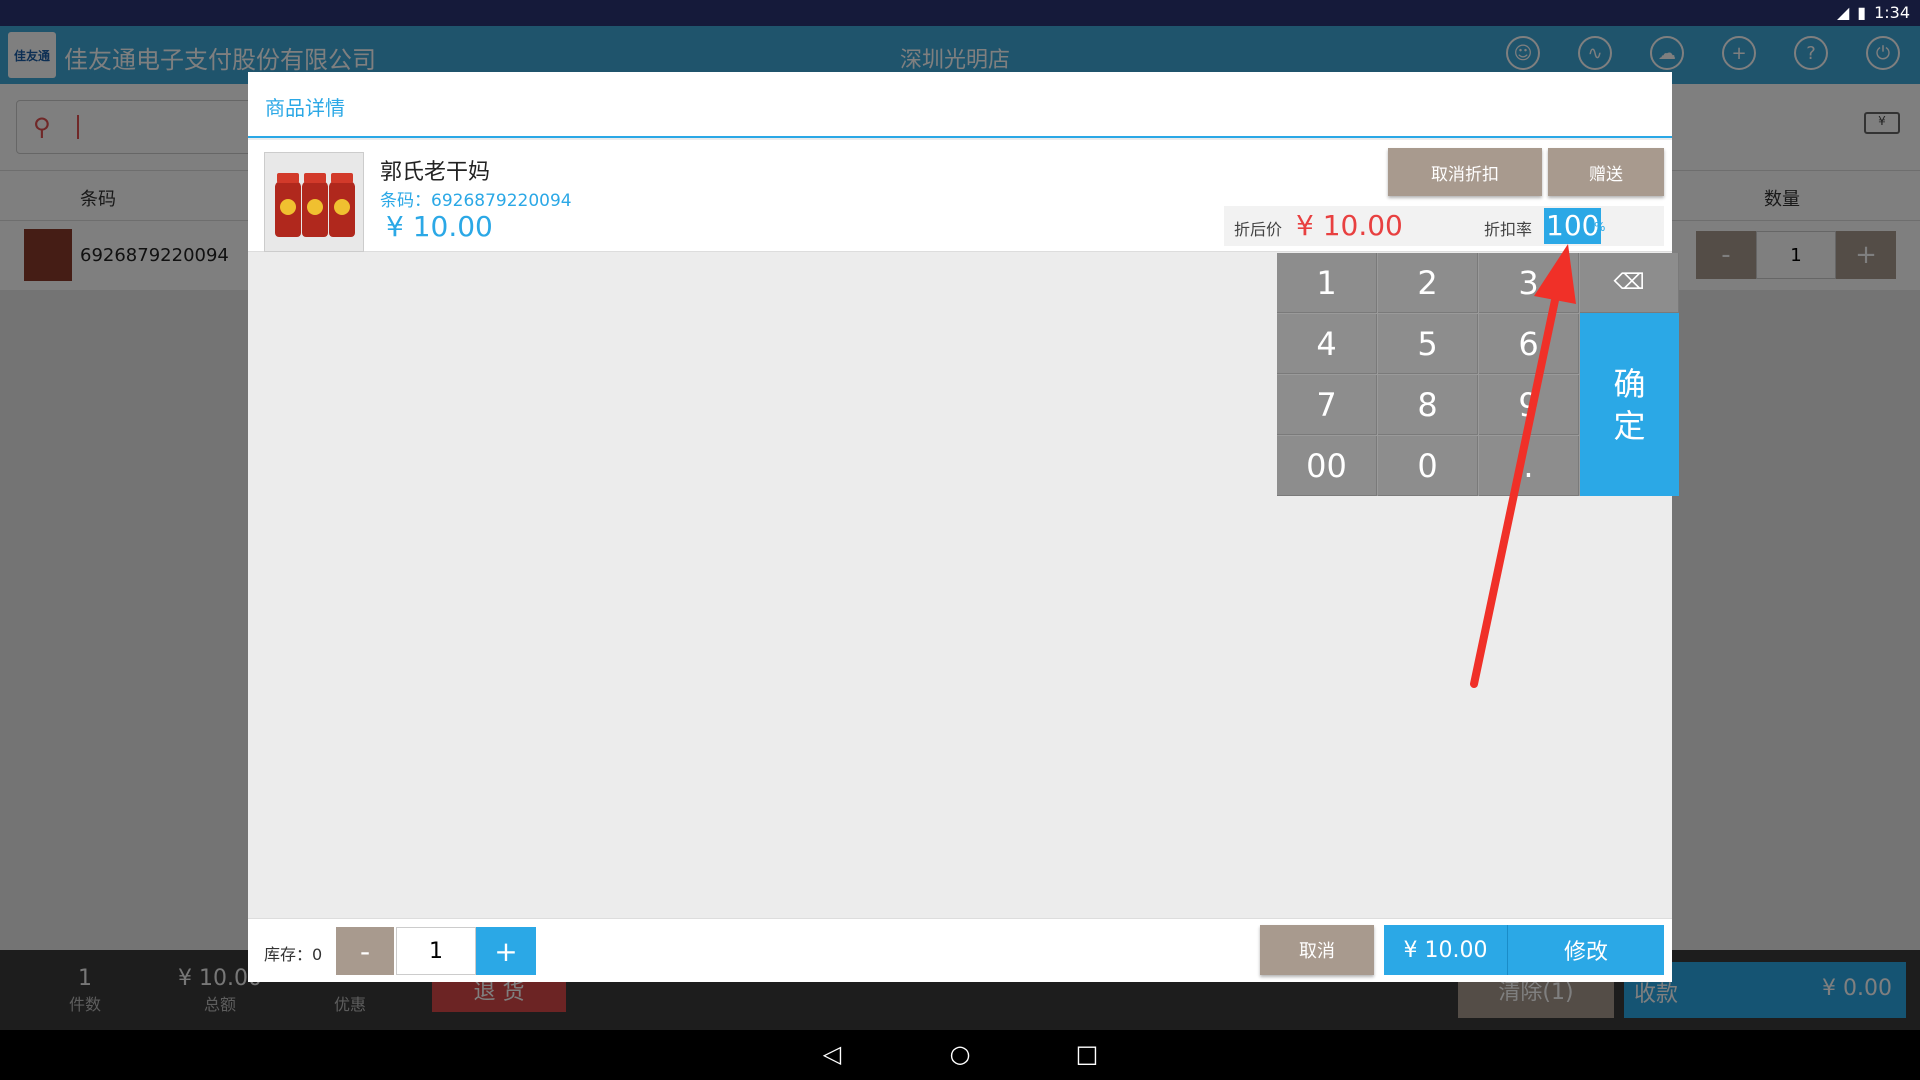 The width and height of the screenshot is (1920, 1080). Describe the element at coordinates (1843, 12) in the screenshot. I see `signal-icon: ◢` at that location.